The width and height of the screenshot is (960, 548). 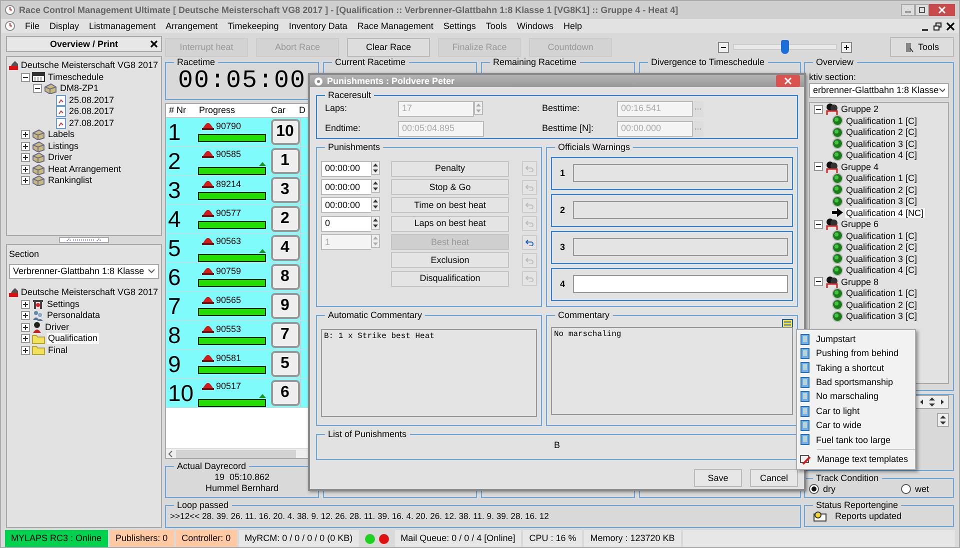 What do you see at coordinates (450, 205) in the screenshot?
I see `punishment-button: Time on best heat` at bounding box center [450, 205].